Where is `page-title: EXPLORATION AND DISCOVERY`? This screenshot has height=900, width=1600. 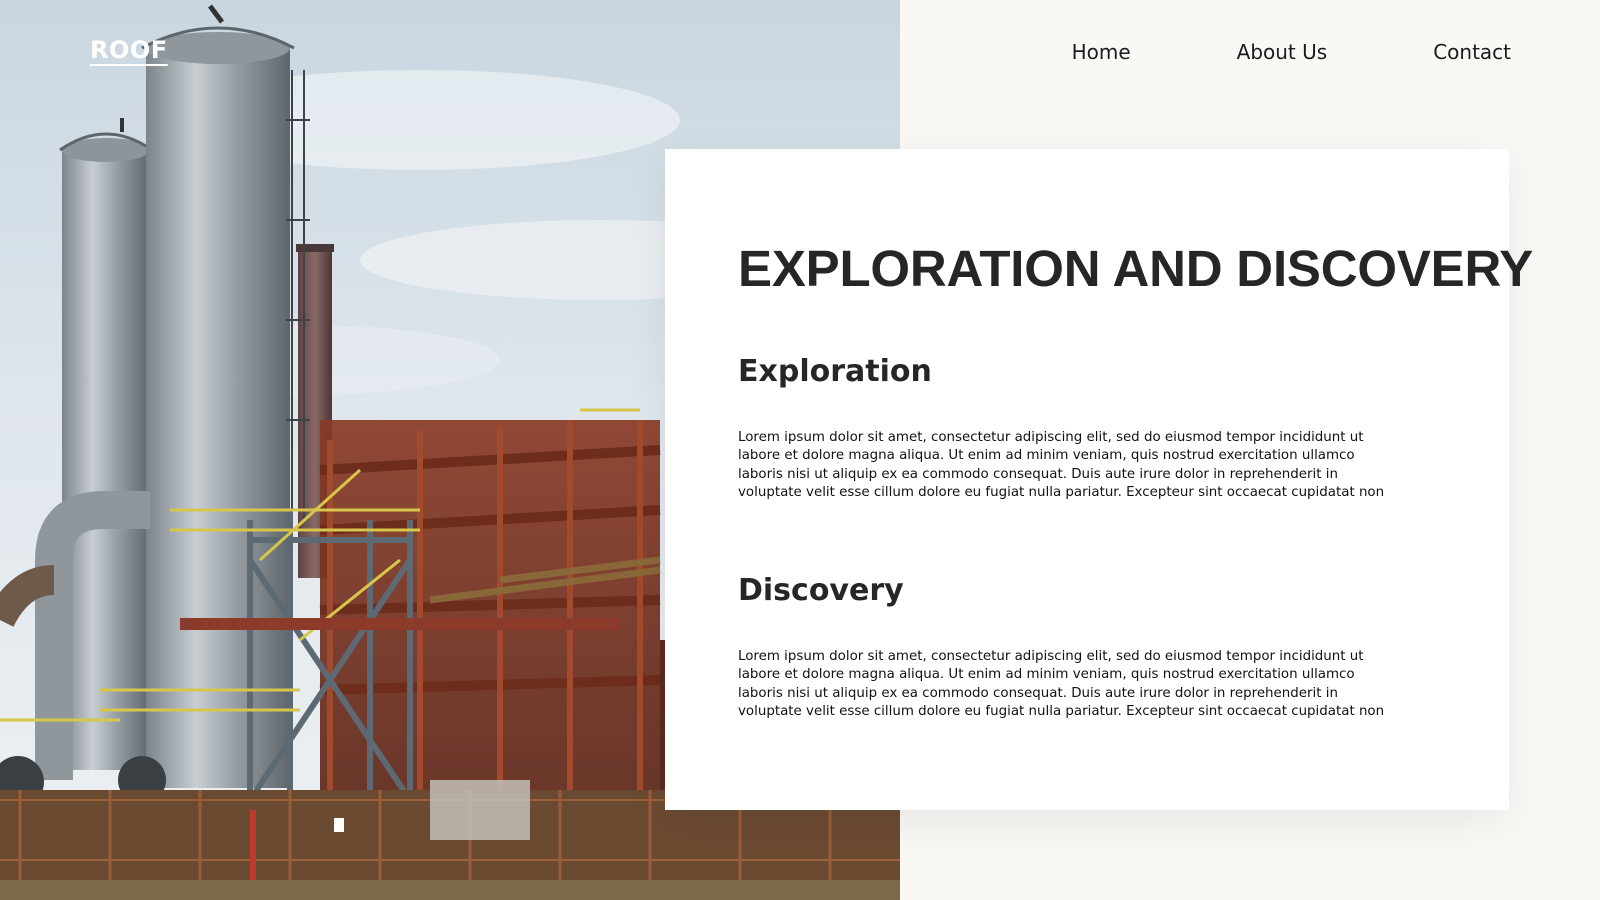 page-title: EXPLORATION AND DISCOVERY is located at coordinates (1136, 268).